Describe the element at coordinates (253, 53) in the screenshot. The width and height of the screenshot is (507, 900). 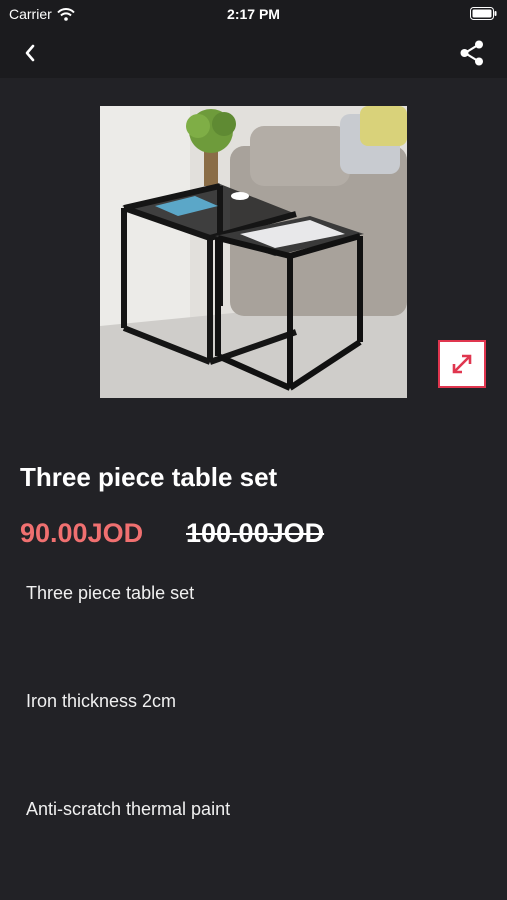
I see `navigation-bar` at that location.